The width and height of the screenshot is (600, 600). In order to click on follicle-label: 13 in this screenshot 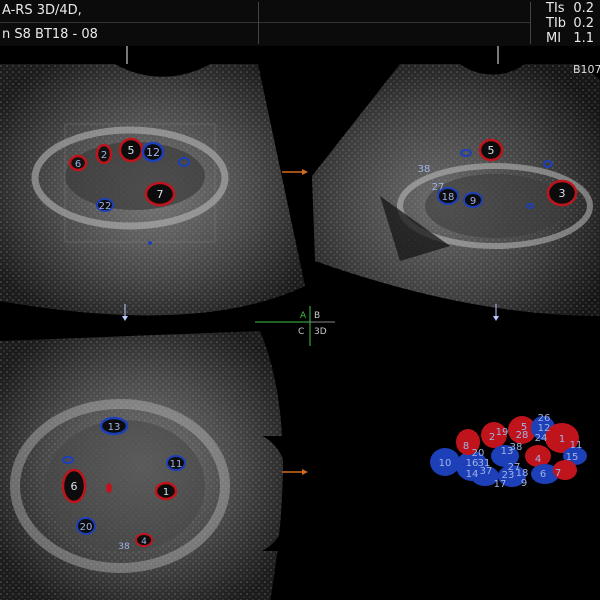, I will do `click(114, 427)`.